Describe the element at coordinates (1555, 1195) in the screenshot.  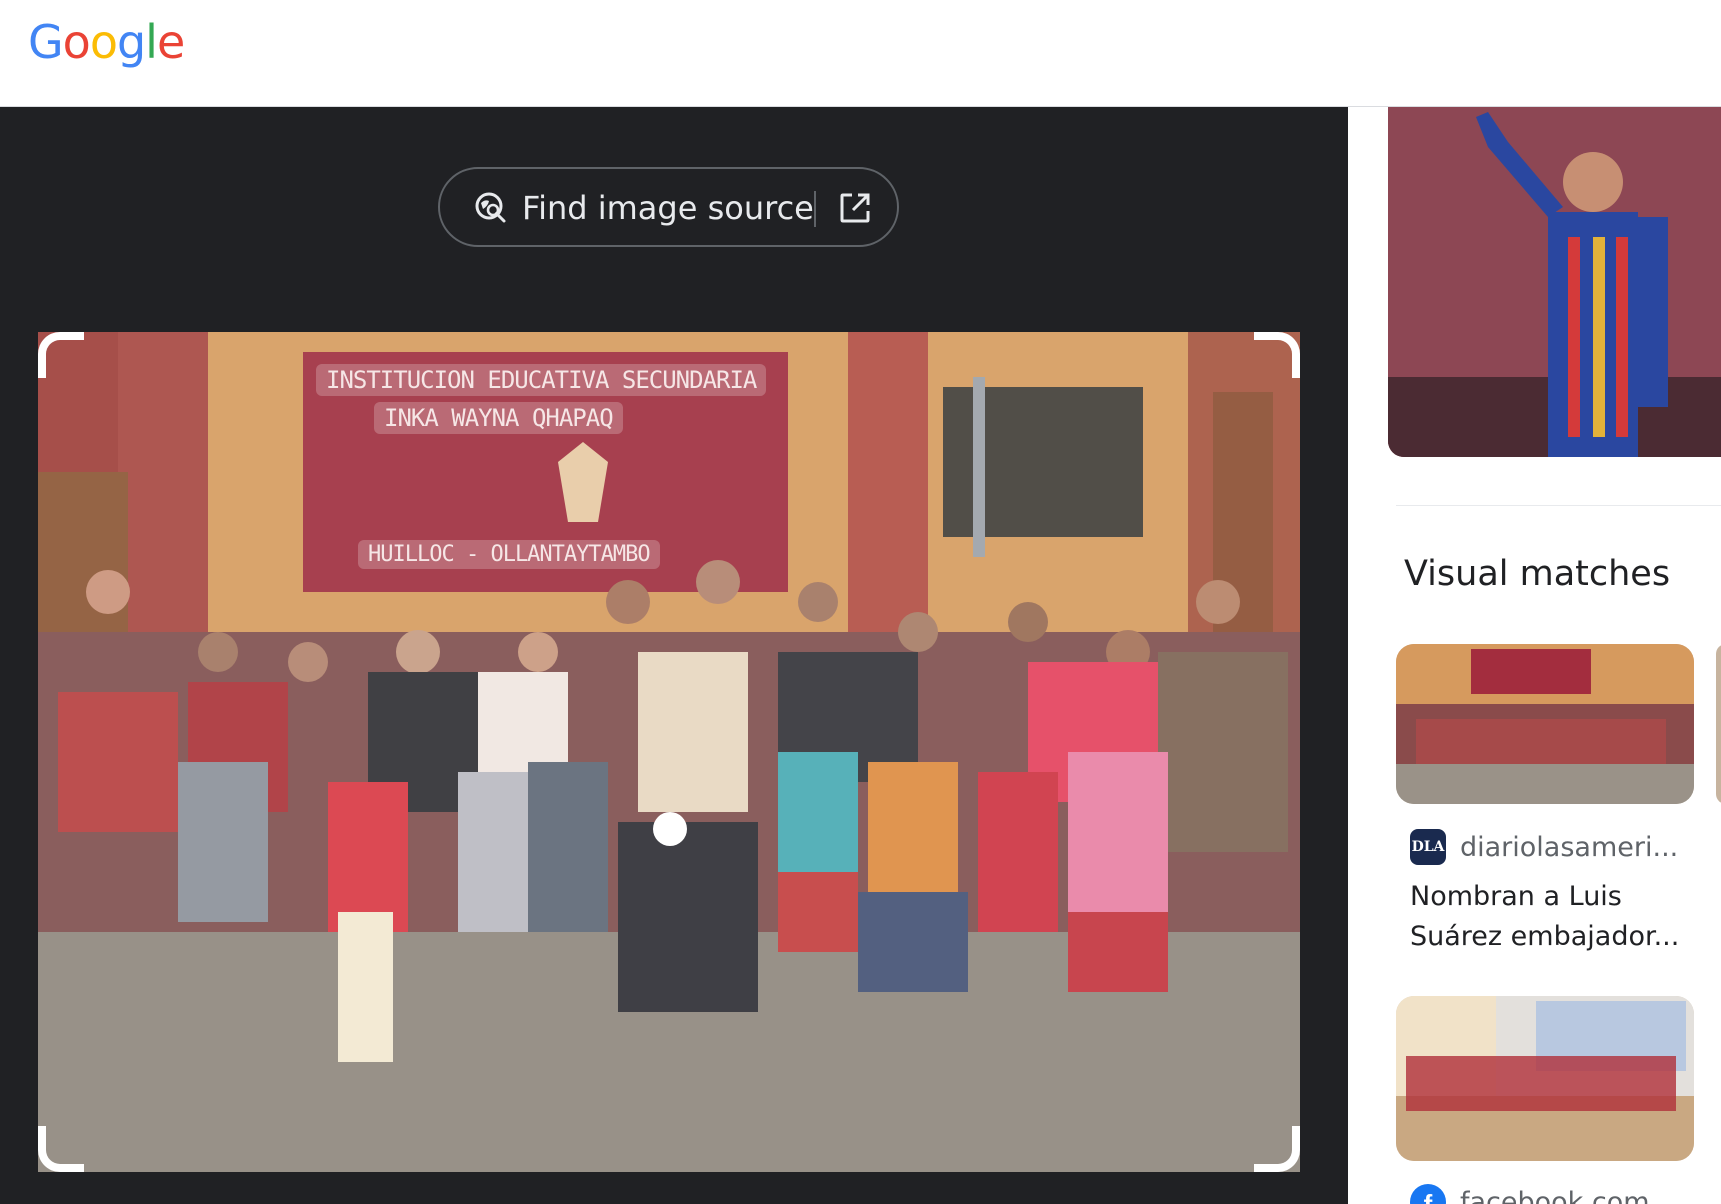
I see `result-source-name: facebook.com` at that location.